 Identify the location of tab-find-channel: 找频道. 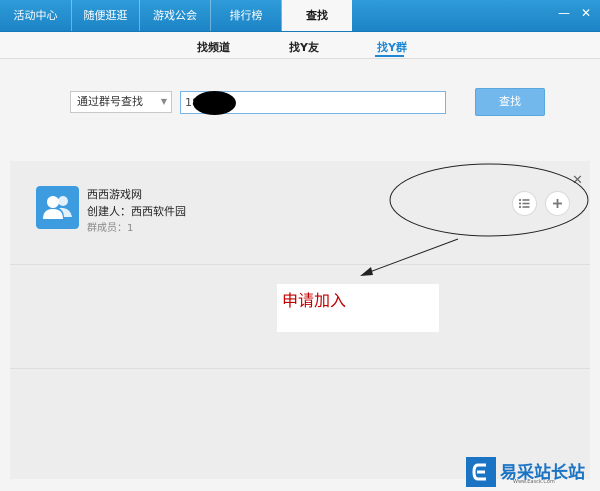
(213, 47).